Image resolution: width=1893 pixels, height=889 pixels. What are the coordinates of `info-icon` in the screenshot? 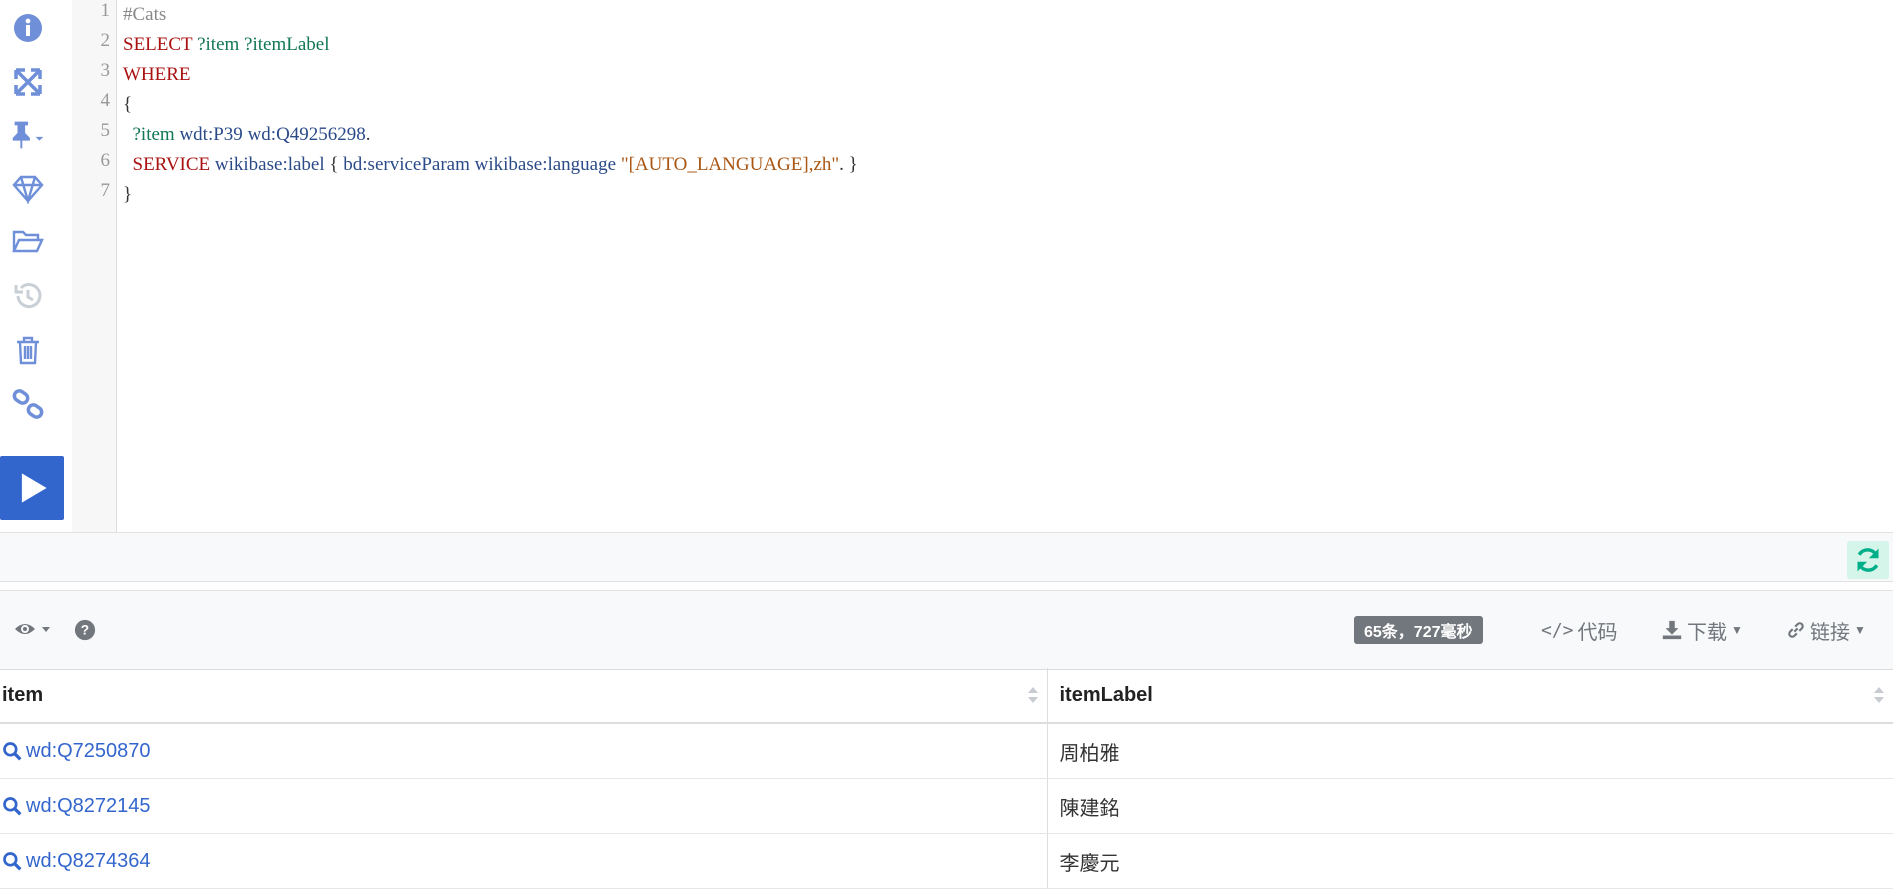 It's located at (28, 28).